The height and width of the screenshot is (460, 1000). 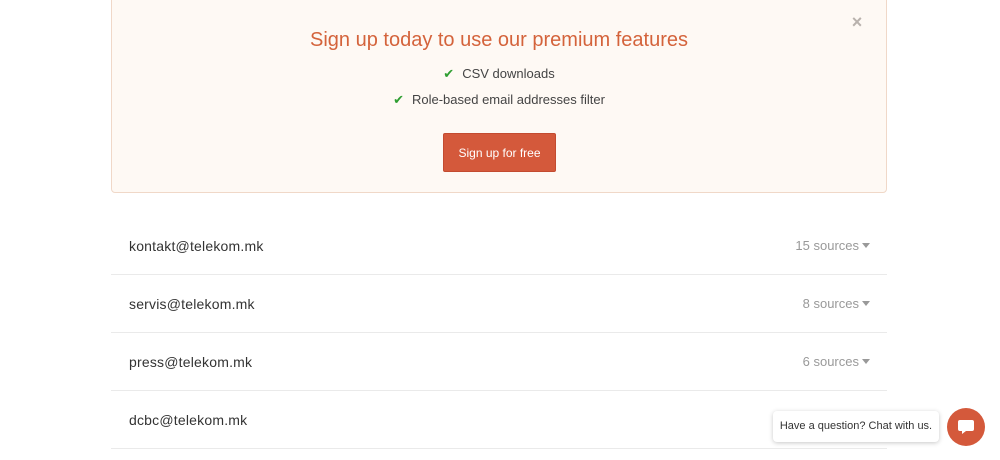 What do you see at coordinates (499, 304) in the screenshot?
I see `email-row: servis@telekom.mk 8 sources` at bounding box center [499, 304].